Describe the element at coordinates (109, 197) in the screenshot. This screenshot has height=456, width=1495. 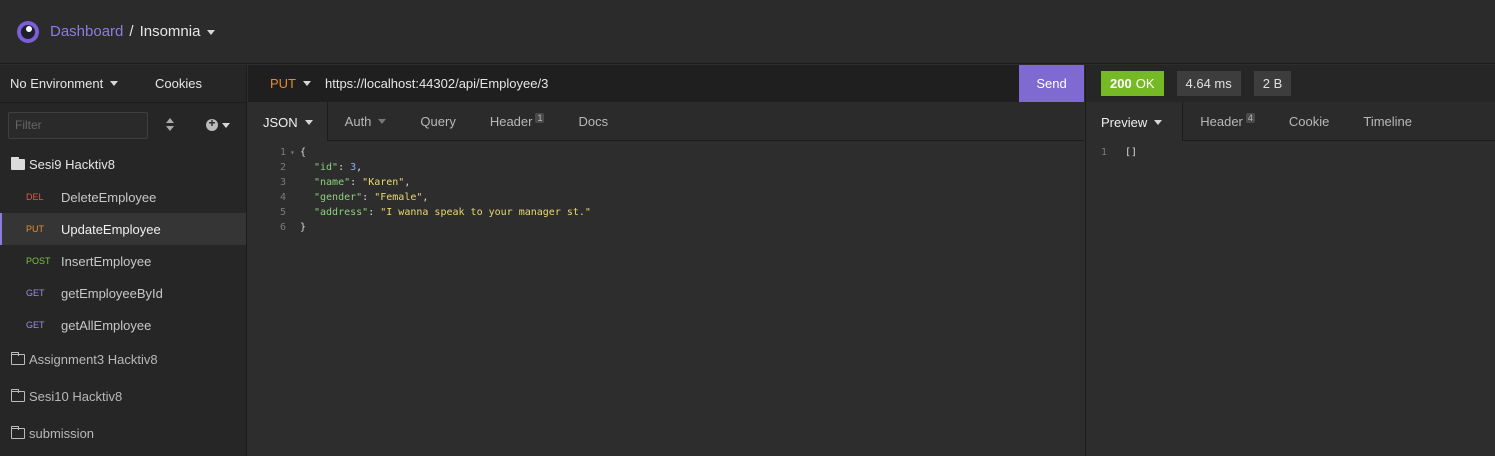
I see `request-name: DeleteEmployee` at that location.